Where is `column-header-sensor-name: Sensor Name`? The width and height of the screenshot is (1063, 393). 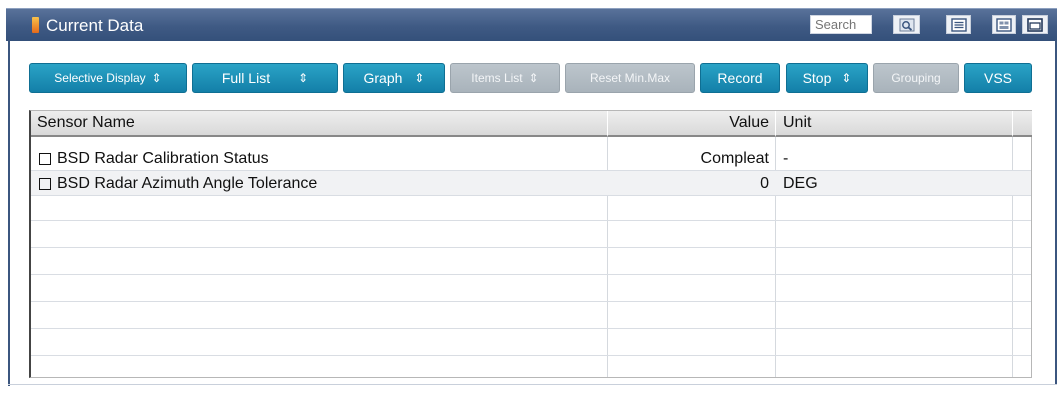
column-header-sensor-name: Sensor Name is located at coordinates (319, 124).